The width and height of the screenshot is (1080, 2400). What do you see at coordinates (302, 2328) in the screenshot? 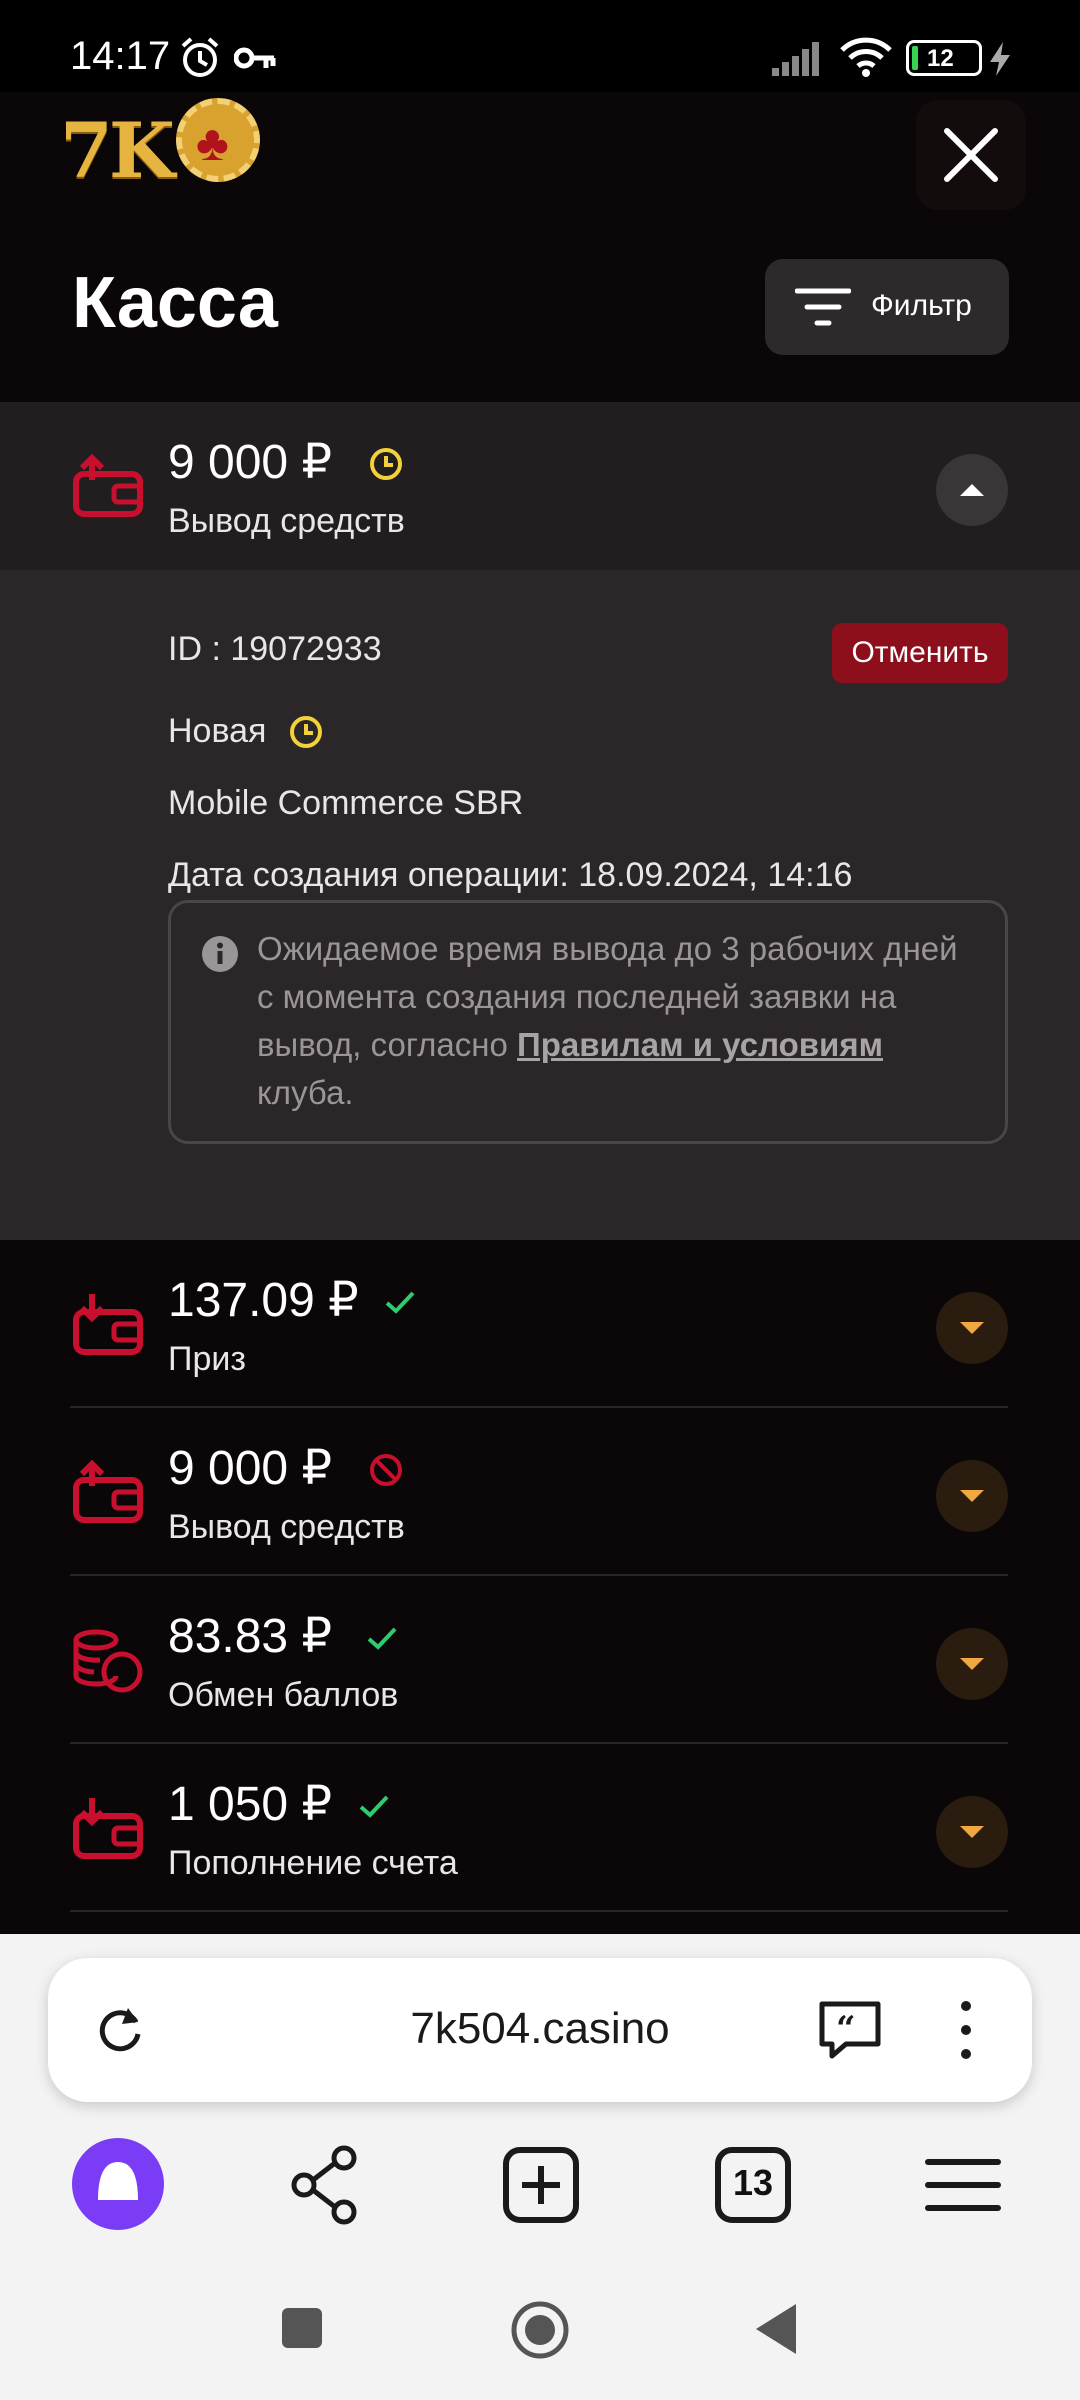
I see `recents-icon` at bounding box center [302, 2328].